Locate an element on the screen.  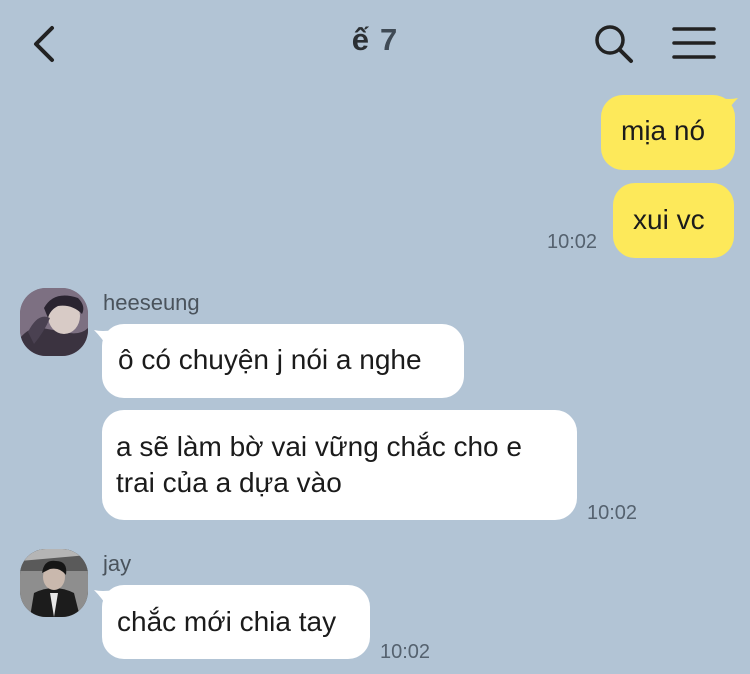
my-message-bubble: mịa nó is located at coordinates (668, 132).